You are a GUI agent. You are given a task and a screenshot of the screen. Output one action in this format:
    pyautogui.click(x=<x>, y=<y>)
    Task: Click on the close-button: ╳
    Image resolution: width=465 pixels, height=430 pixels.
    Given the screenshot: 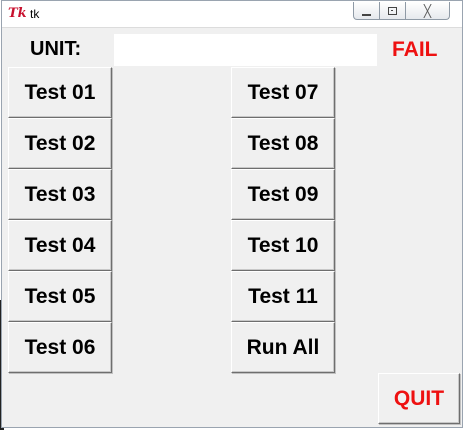 What is the action you would take?
    pyautogui.click(x=428, y=11)
    